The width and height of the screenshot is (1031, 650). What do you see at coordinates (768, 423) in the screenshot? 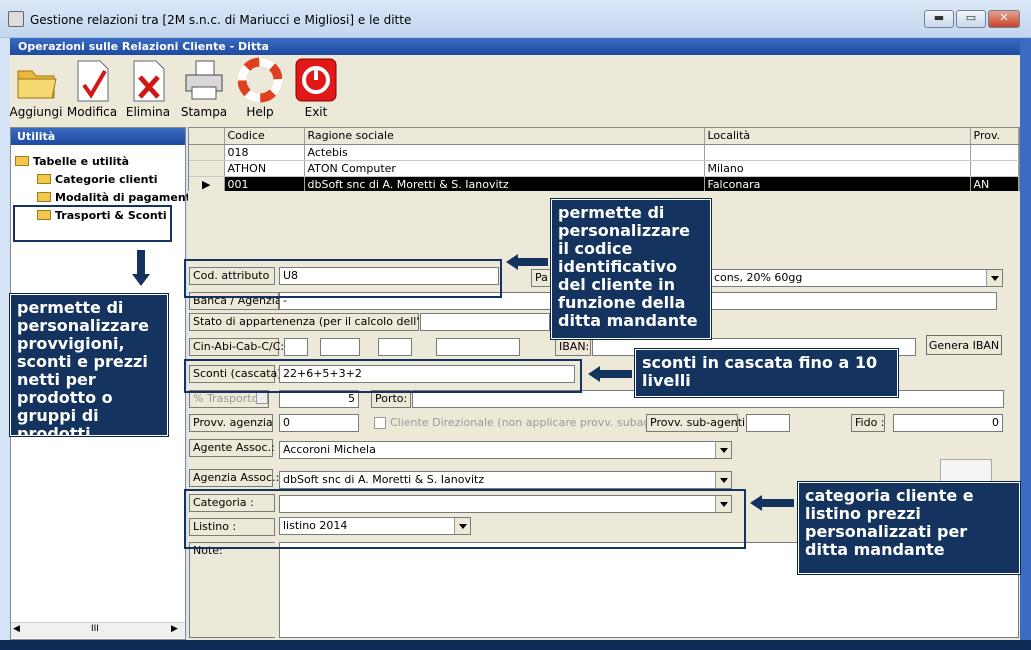
I see `provv-sub-field` at bounding box center [768, 423].